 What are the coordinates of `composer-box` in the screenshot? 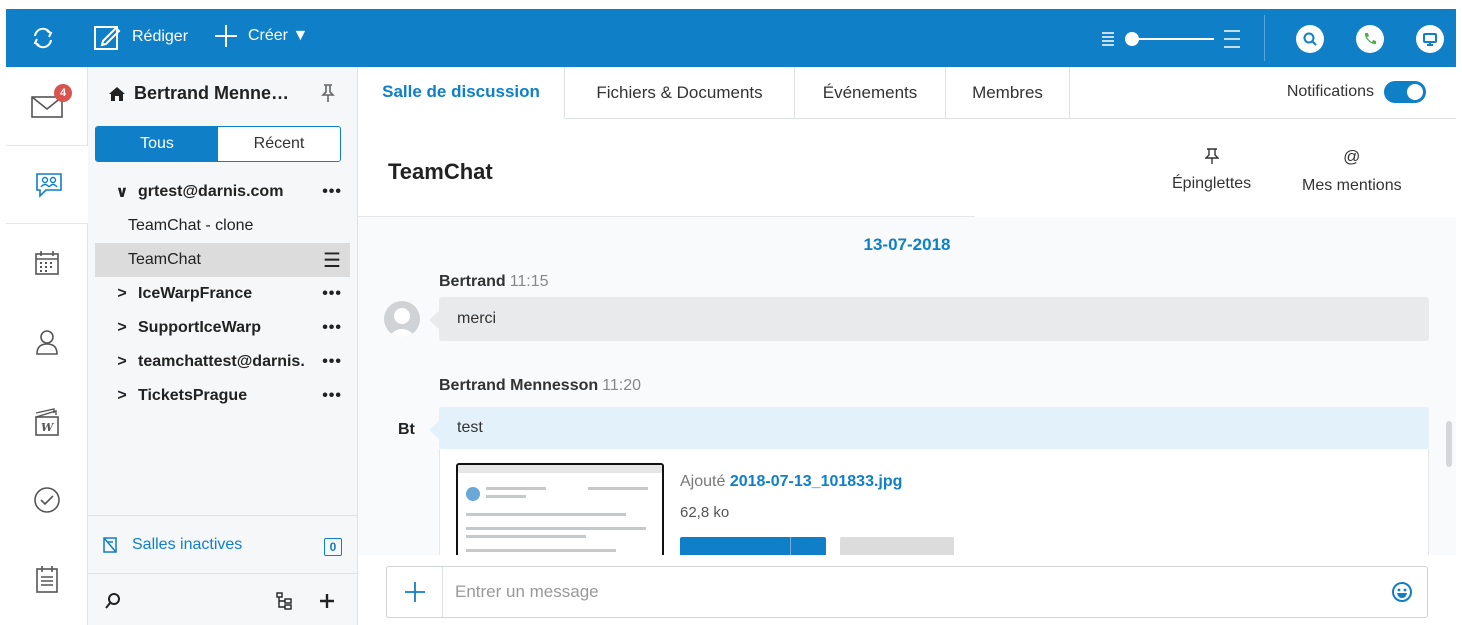 It's located at (907, 592).